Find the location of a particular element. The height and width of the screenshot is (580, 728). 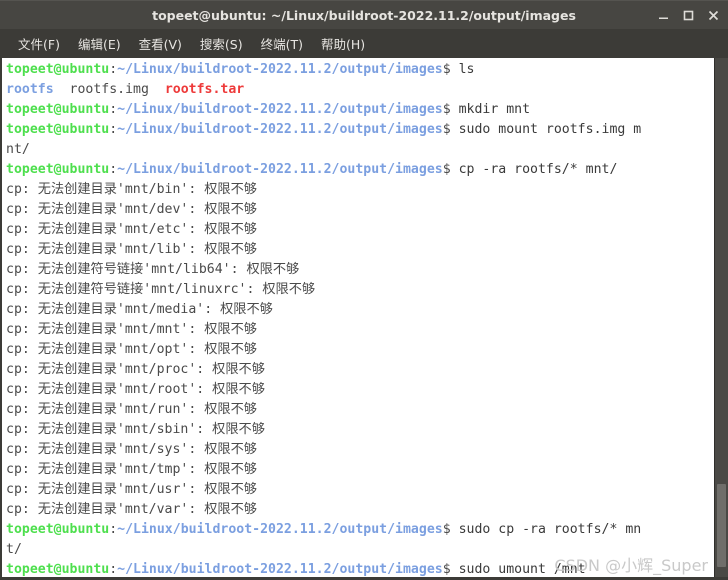

output-text: t/ is located at coordinates (14, 549).